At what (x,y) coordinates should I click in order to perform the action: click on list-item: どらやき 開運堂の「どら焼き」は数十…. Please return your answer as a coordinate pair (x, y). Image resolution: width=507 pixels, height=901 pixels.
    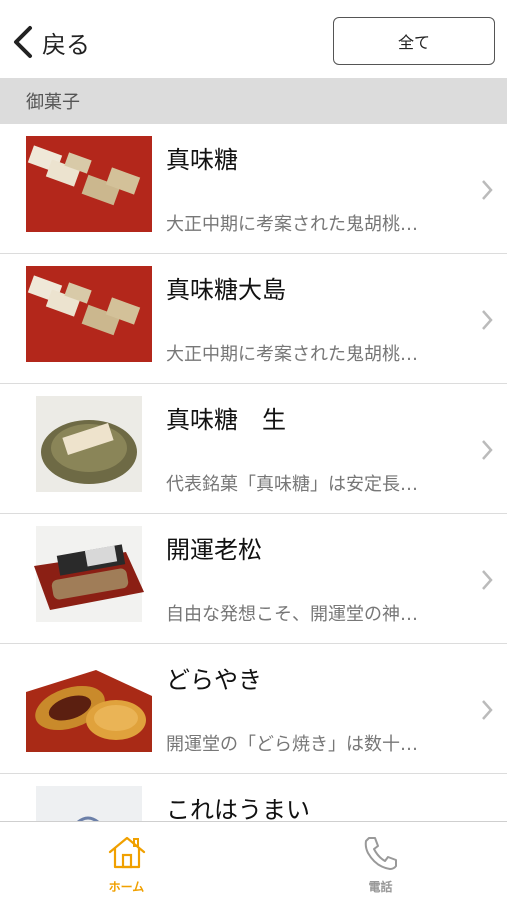
    Looking at the image, I should click on (253, 709).